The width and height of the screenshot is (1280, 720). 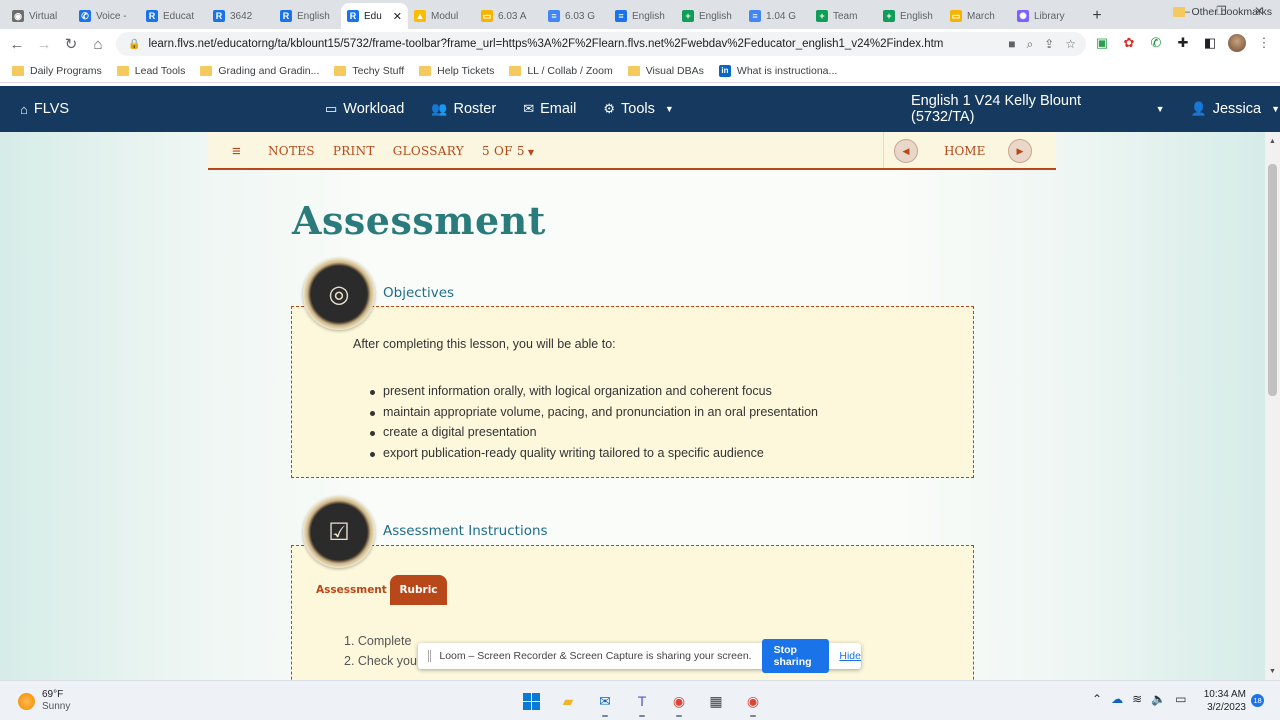 What do you see at coordinates (475, 109) in the screenshot?
I see `nav-roster-label: Roster` at bounding box center [475, 109].